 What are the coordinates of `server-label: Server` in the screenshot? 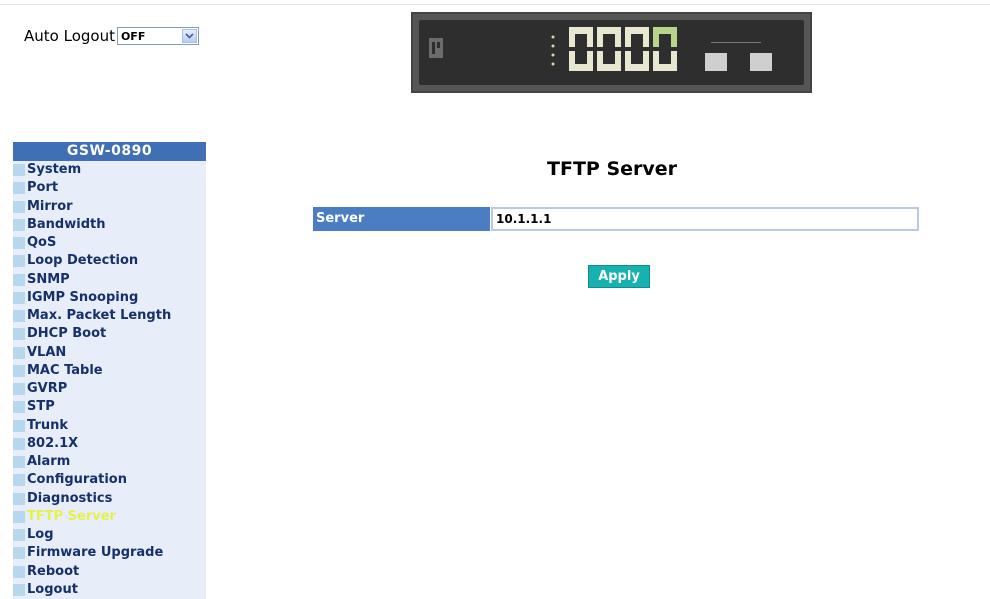 It's located at (401, 219).